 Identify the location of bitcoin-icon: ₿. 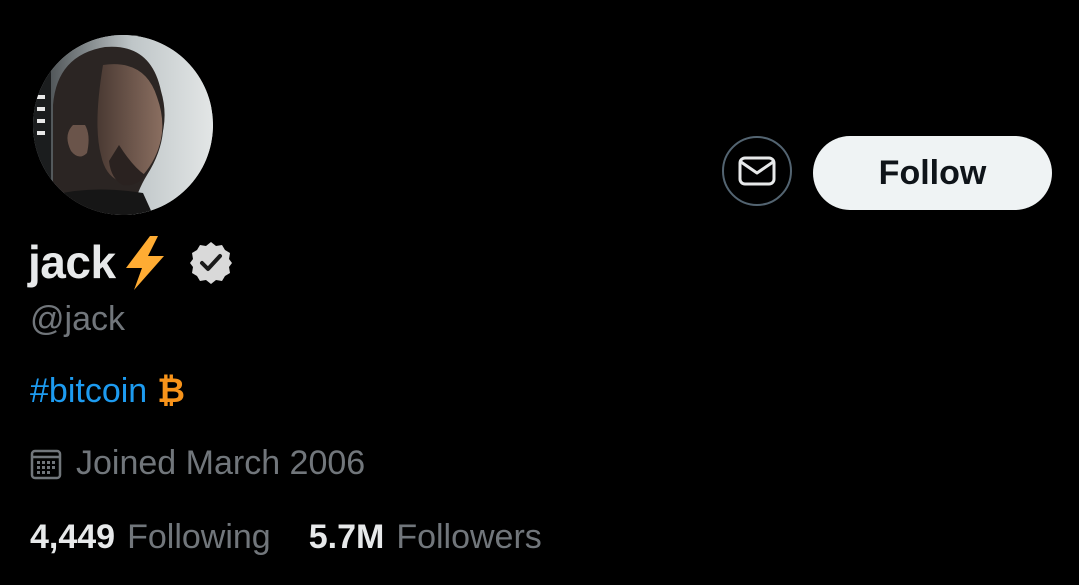
(171, 391).